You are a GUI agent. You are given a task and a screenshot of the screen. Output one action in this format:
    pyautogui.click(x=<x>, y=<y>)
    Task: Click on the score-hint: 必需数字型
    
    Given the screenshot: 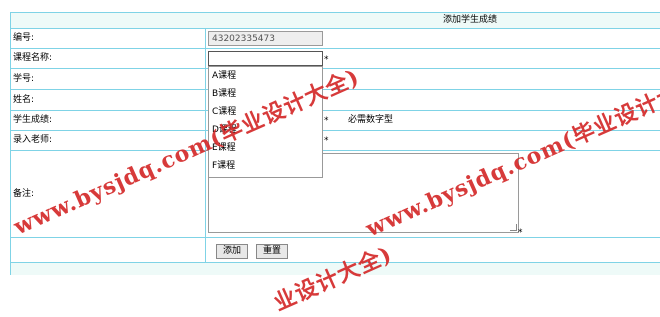 What is the action you would take?
    pyautogui.click(x=371, y=120)
    